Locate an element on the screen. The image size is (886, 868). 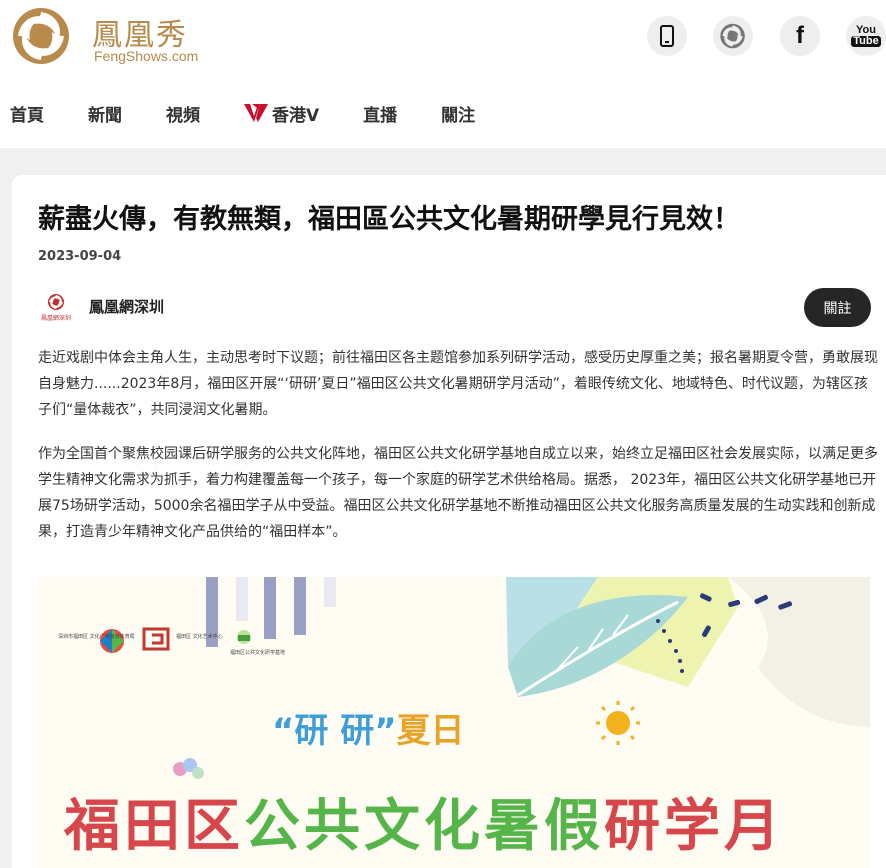
youtube-button: You Tube is located at coordinates (866, 36).